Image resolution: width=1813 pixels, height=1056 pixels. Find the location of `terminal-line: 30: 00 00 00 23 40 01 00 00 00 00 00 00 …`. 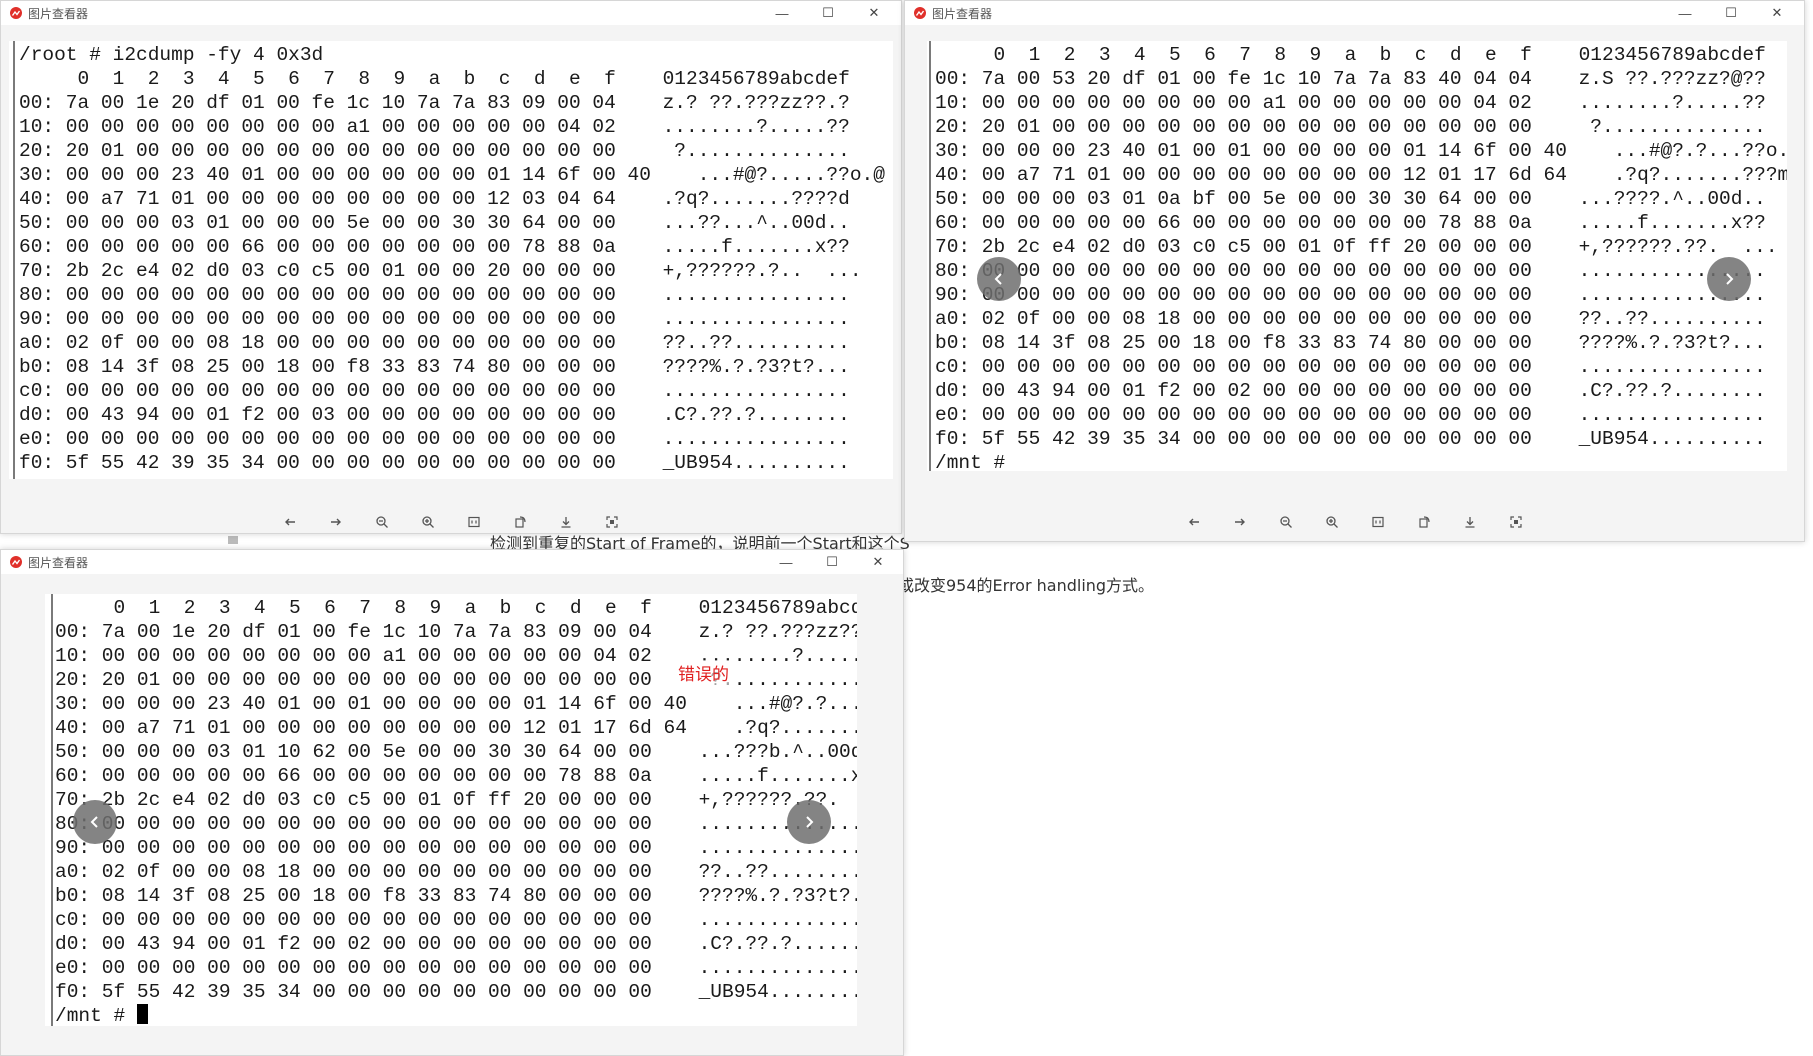

terminal-line: 30: 00 00 00 23 40 01 00 00 00 00 00 00 … is located at coordinates (452, 175).